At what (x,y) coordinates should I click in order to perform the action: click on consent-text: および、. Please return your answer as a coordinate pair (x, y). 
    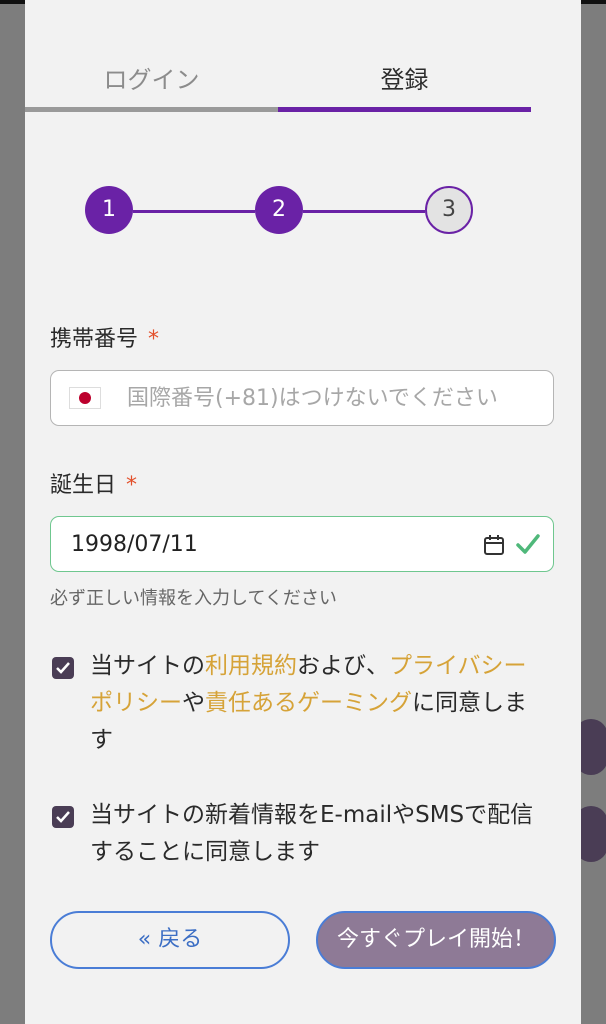
    Looking at the image, I should click on (343, 666).